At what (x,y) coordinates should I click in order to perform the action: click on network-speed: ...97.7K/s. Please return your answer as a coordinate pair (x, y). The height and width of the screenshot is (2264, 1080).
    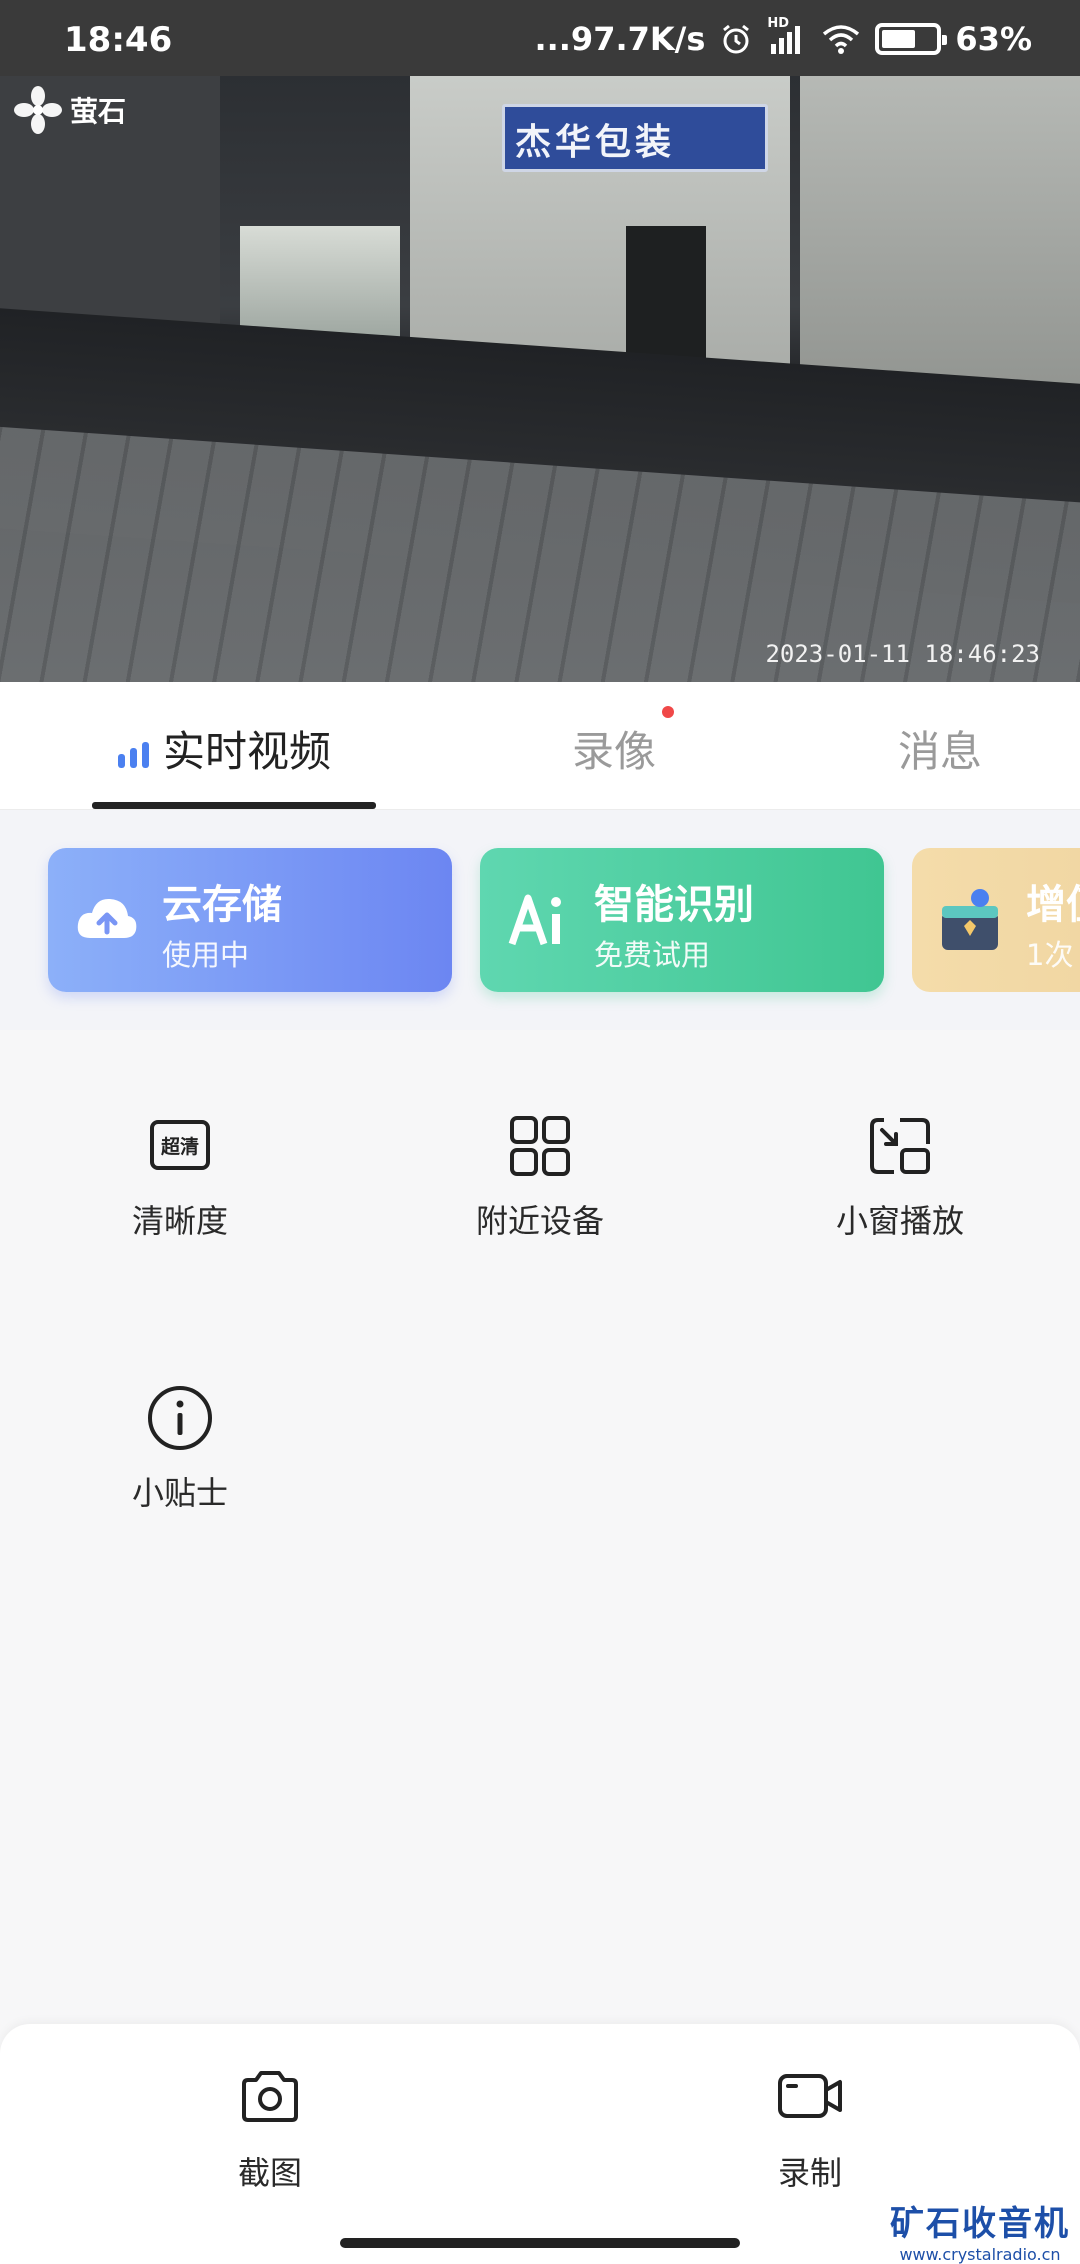
    Looking at the image, I should click on (620, 39).